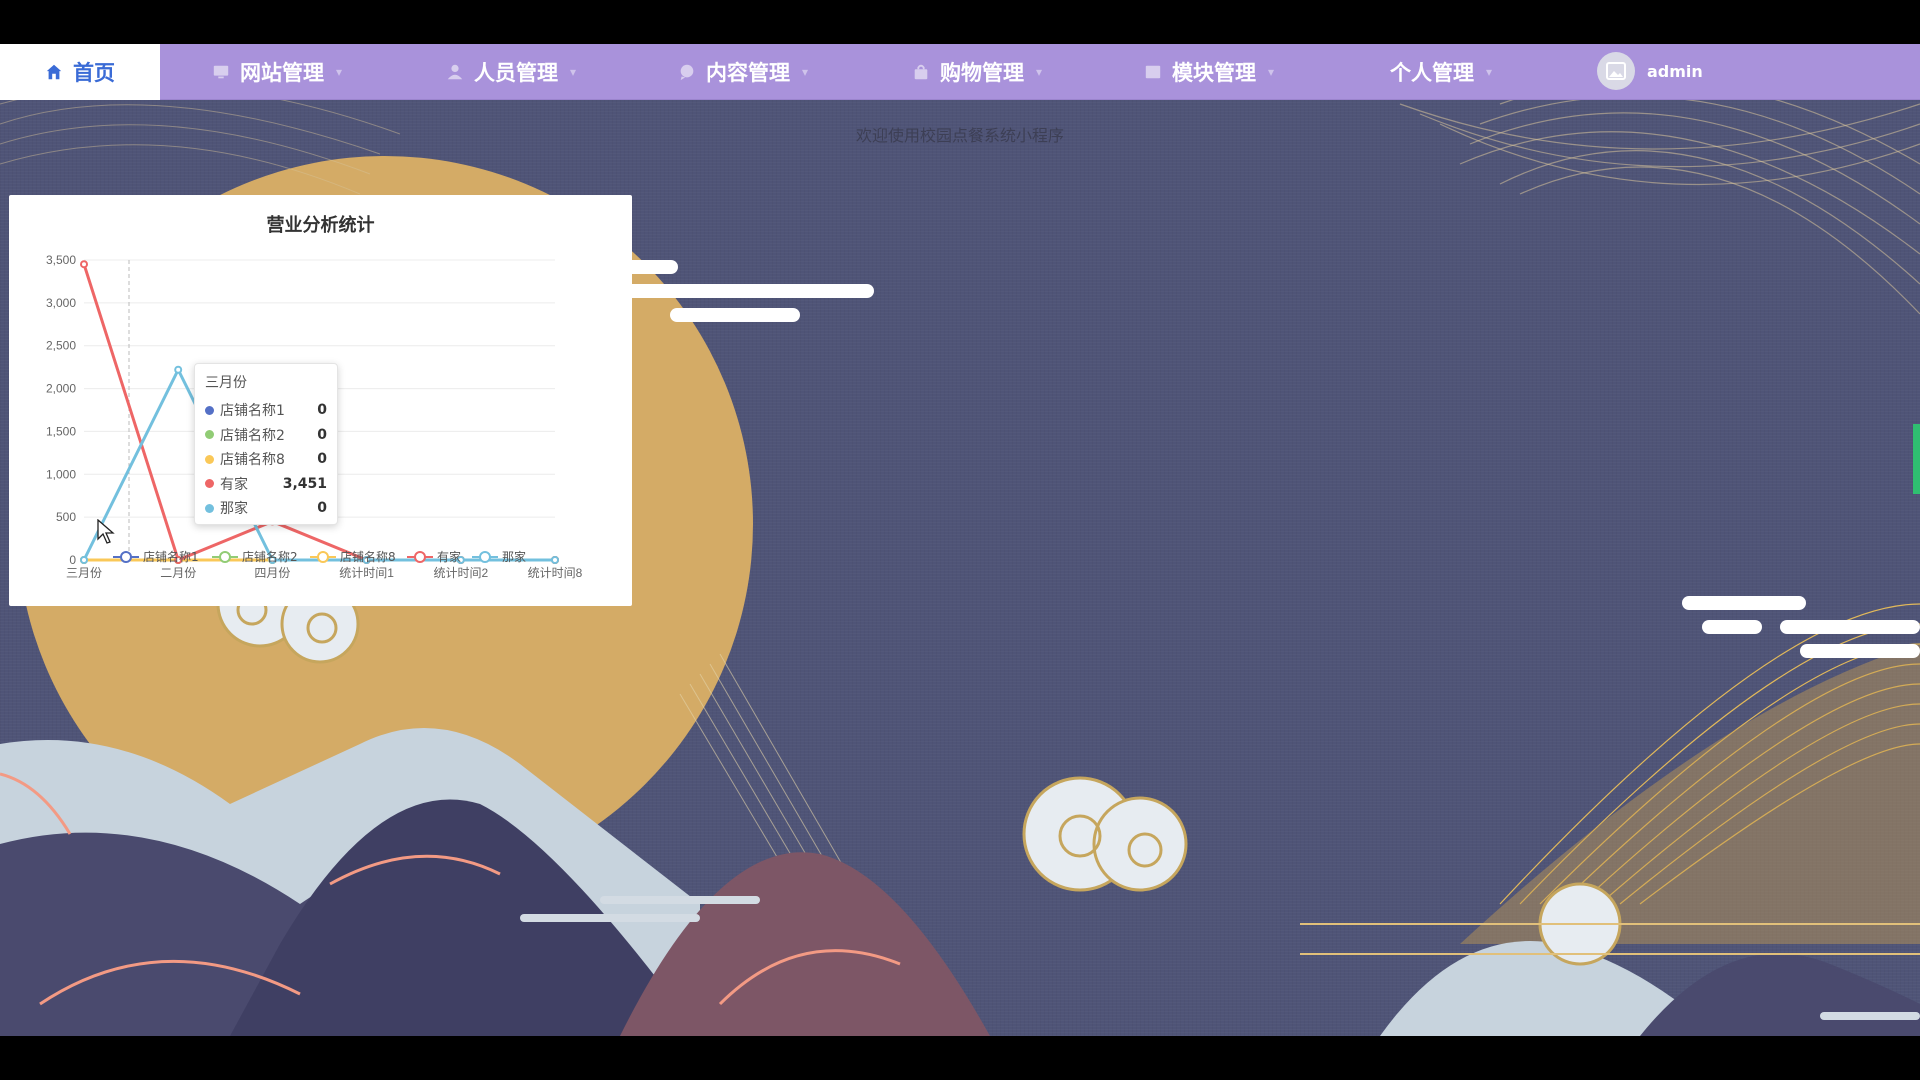  I want to click on tooltip-row: 店铺名称2 0, so click(266, 435).